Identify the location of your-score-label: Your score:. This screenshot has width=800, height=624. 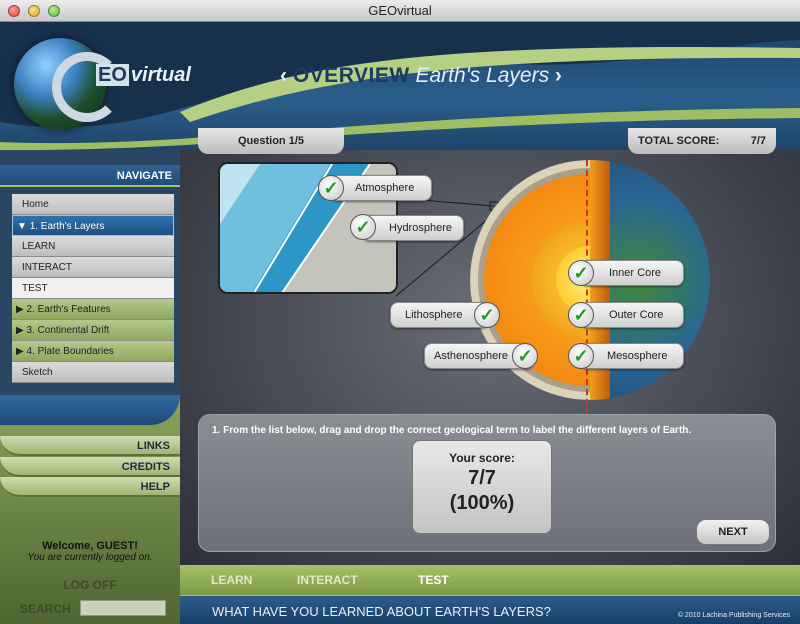
(482, 458).